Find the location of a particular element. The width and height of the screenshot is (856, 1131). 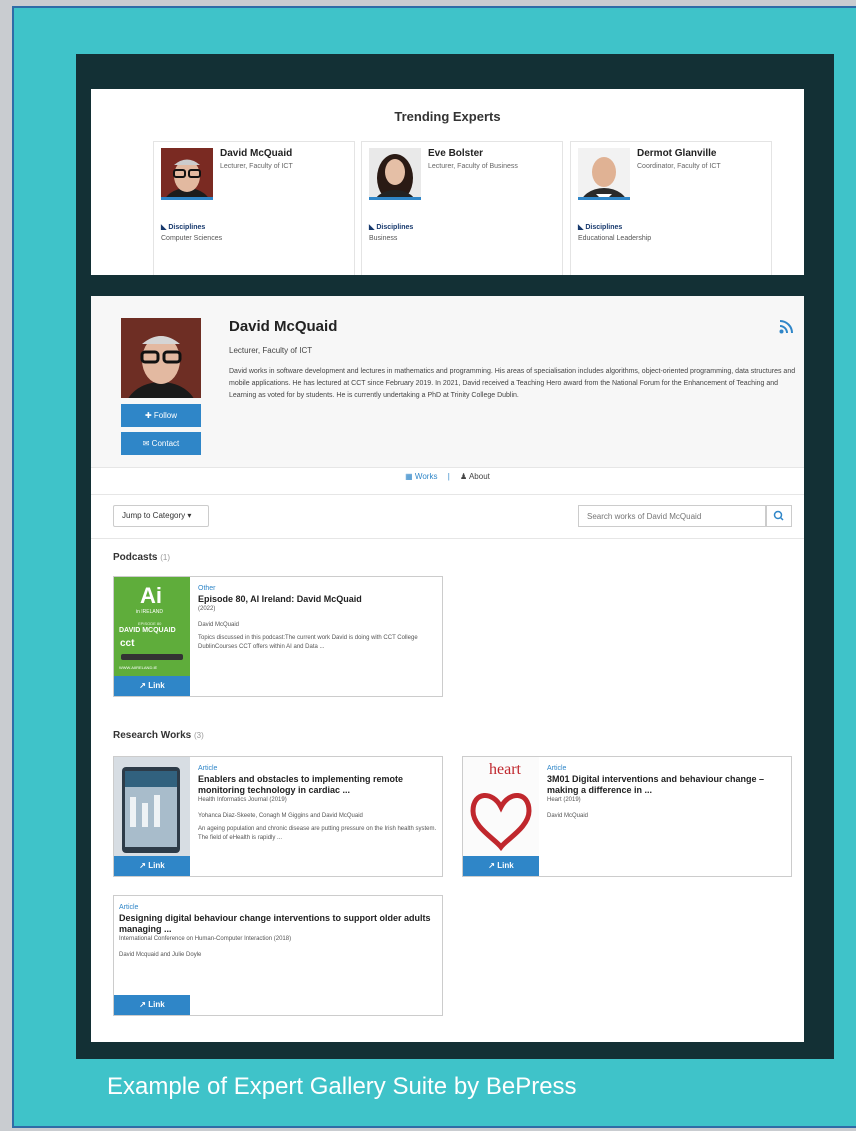

profile-name: David McQuaid is located at coordinates (283, 326).